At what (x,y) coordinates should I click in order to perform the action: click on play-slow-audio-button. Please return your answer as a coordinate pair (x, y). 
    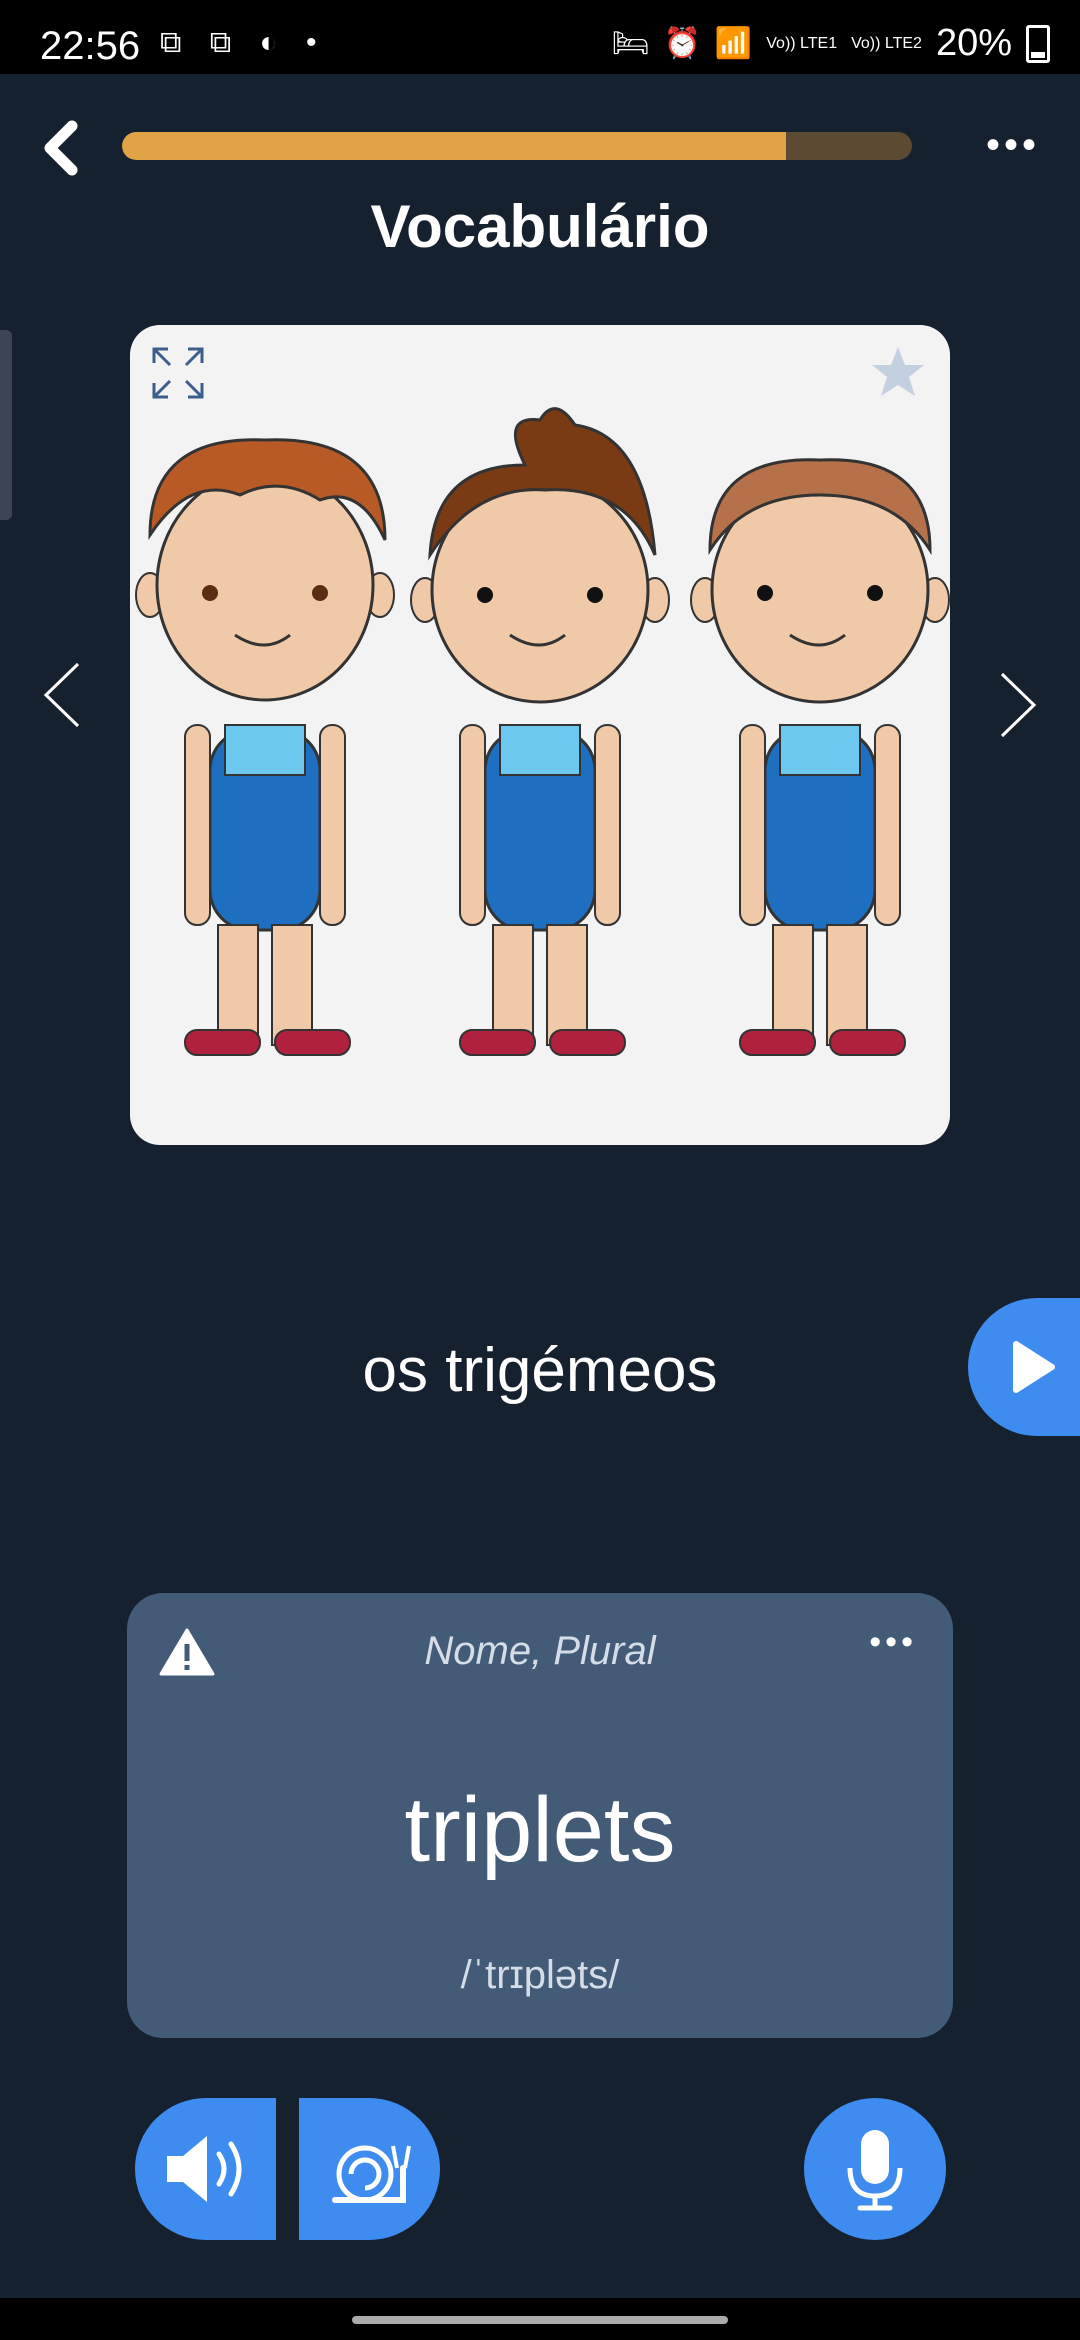
    Looking at the image, I should click on (369, 2169).